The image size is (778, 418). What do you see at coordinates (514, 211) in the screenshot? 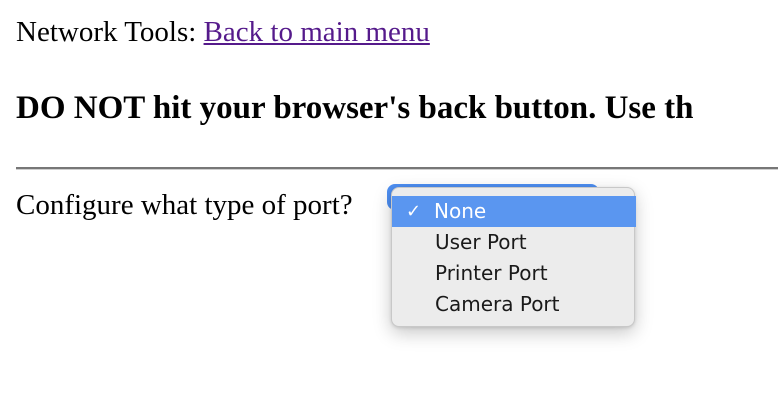
I see `option-none: ✓ None` at bounding box center [514, 211].